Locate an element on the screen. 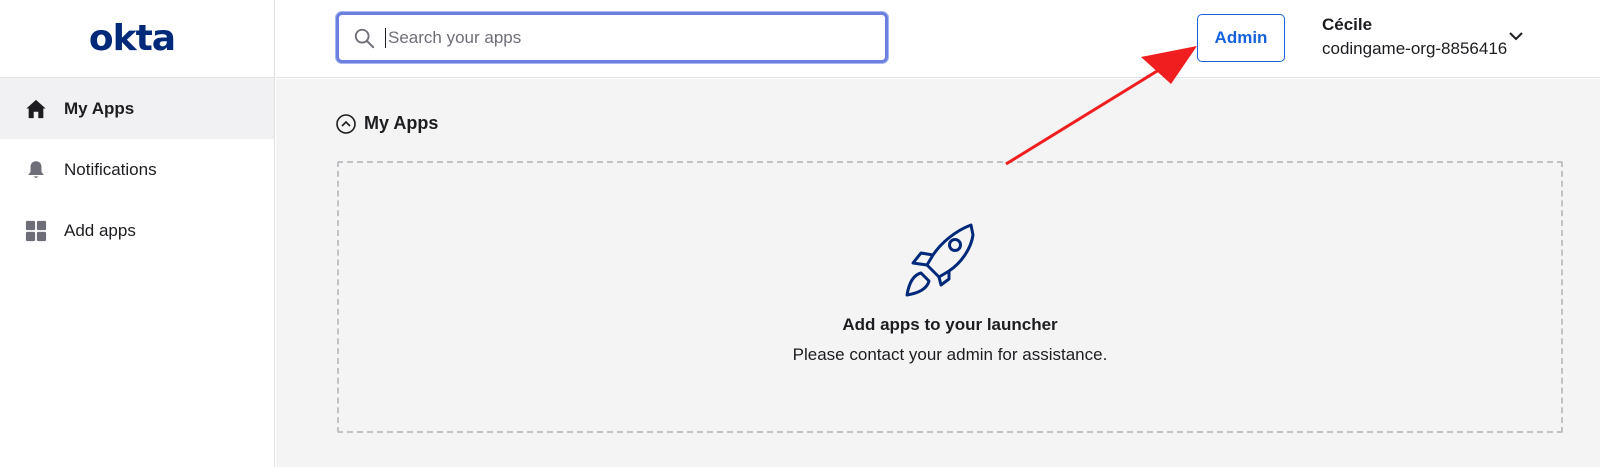  my-apps-section-header: My Apps is located at coordinates (387, 123).